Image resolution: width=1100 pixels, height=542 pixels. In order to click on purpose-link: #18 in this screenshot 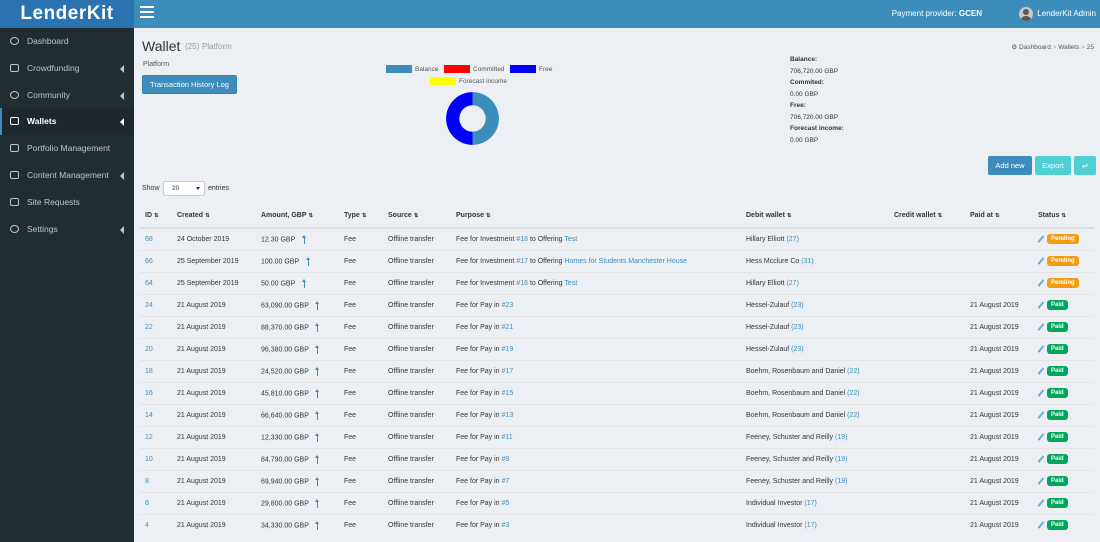, I will do `click(522, 239)`.